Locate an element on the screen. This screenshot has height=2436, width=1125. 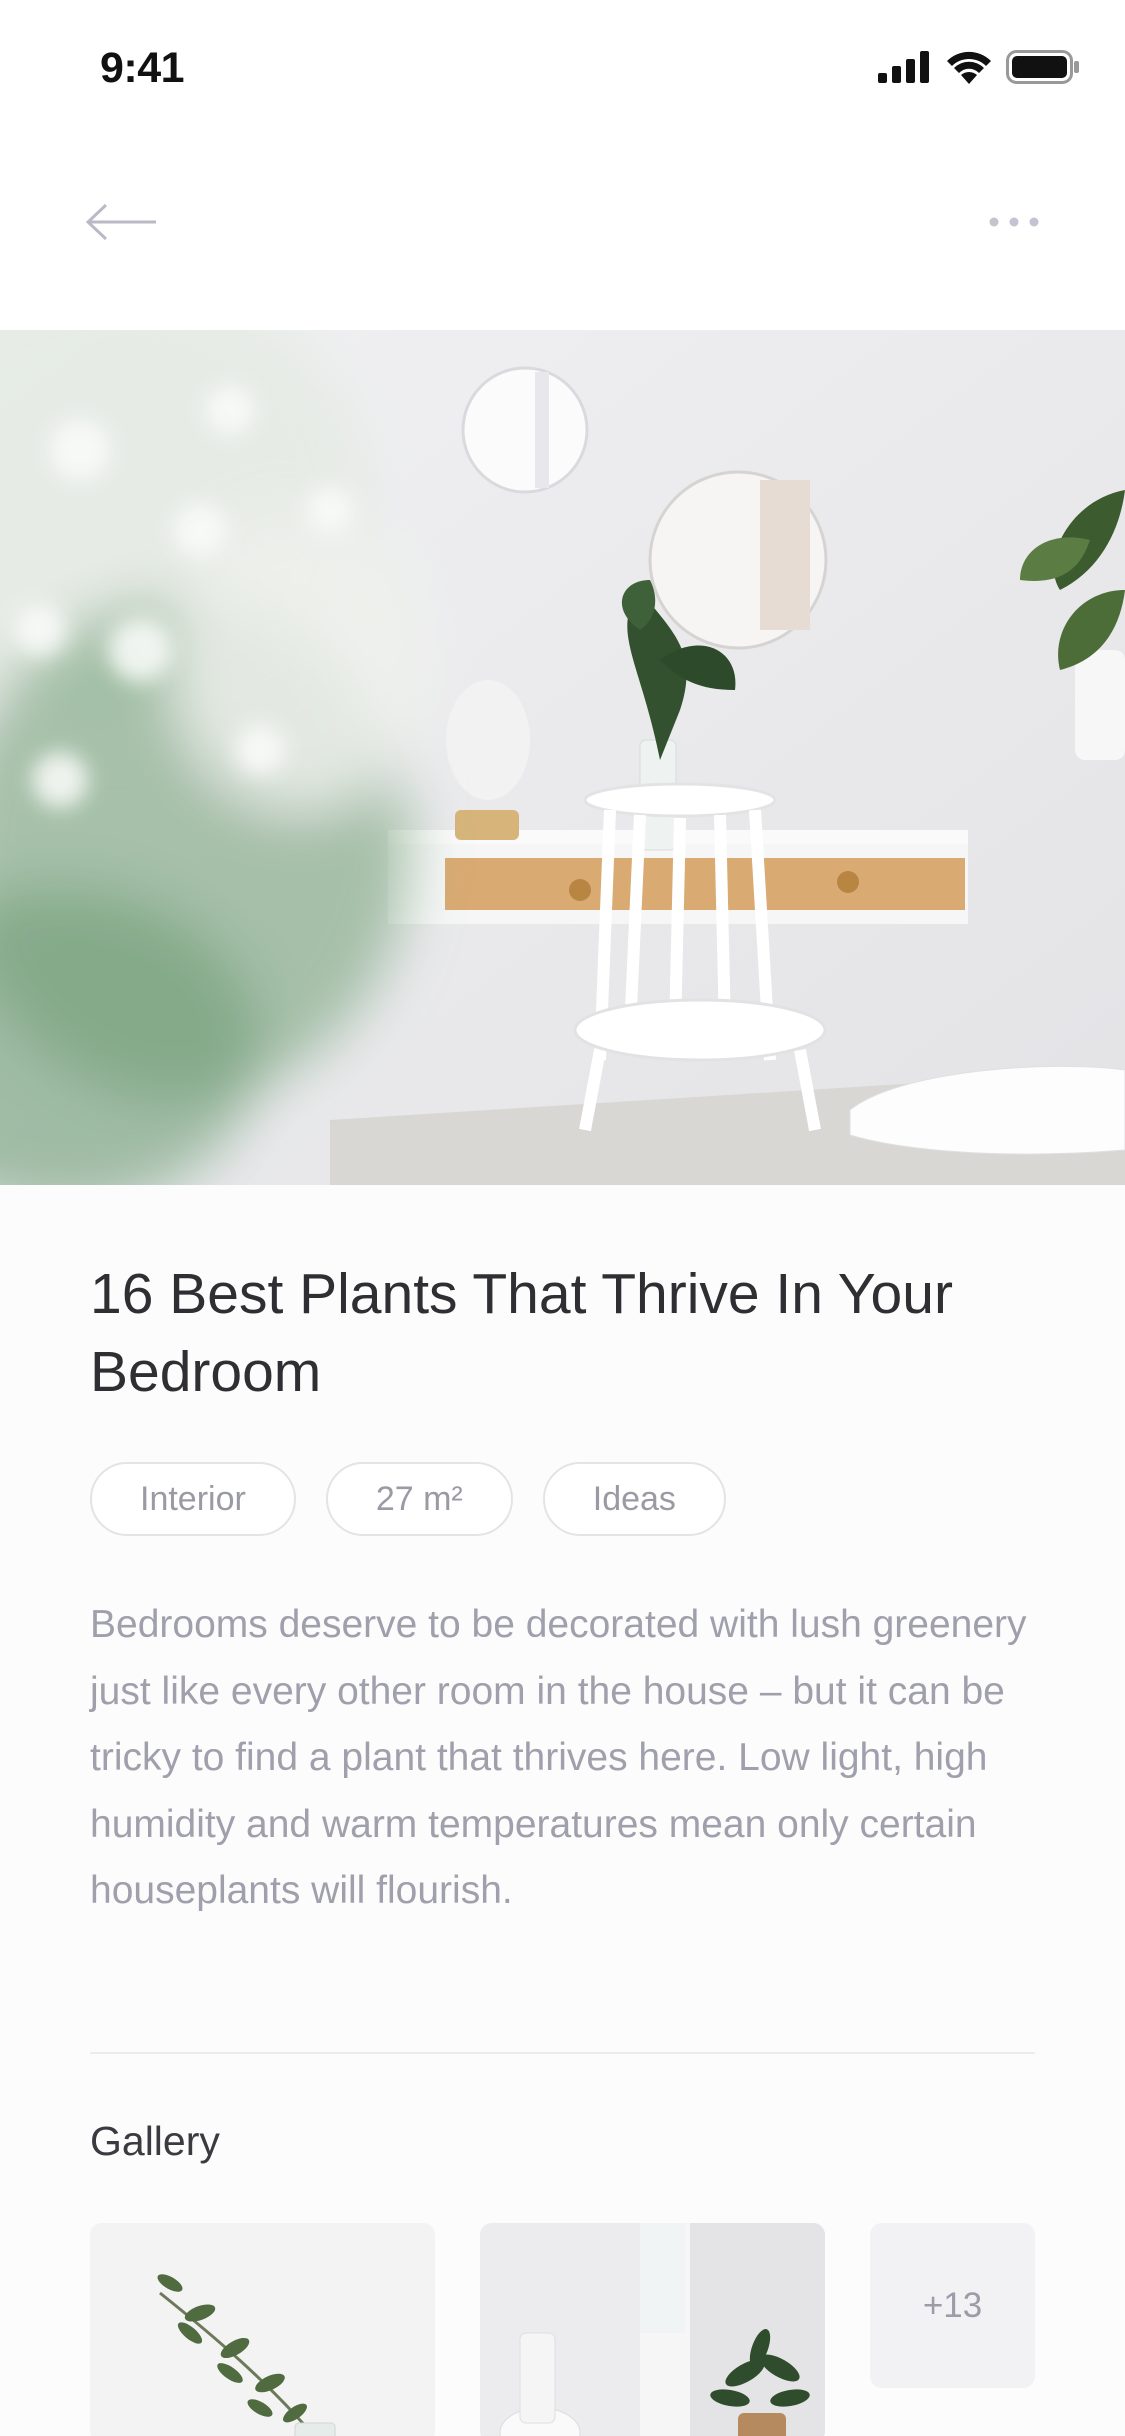
back-button is located at coordinates (121, 222).